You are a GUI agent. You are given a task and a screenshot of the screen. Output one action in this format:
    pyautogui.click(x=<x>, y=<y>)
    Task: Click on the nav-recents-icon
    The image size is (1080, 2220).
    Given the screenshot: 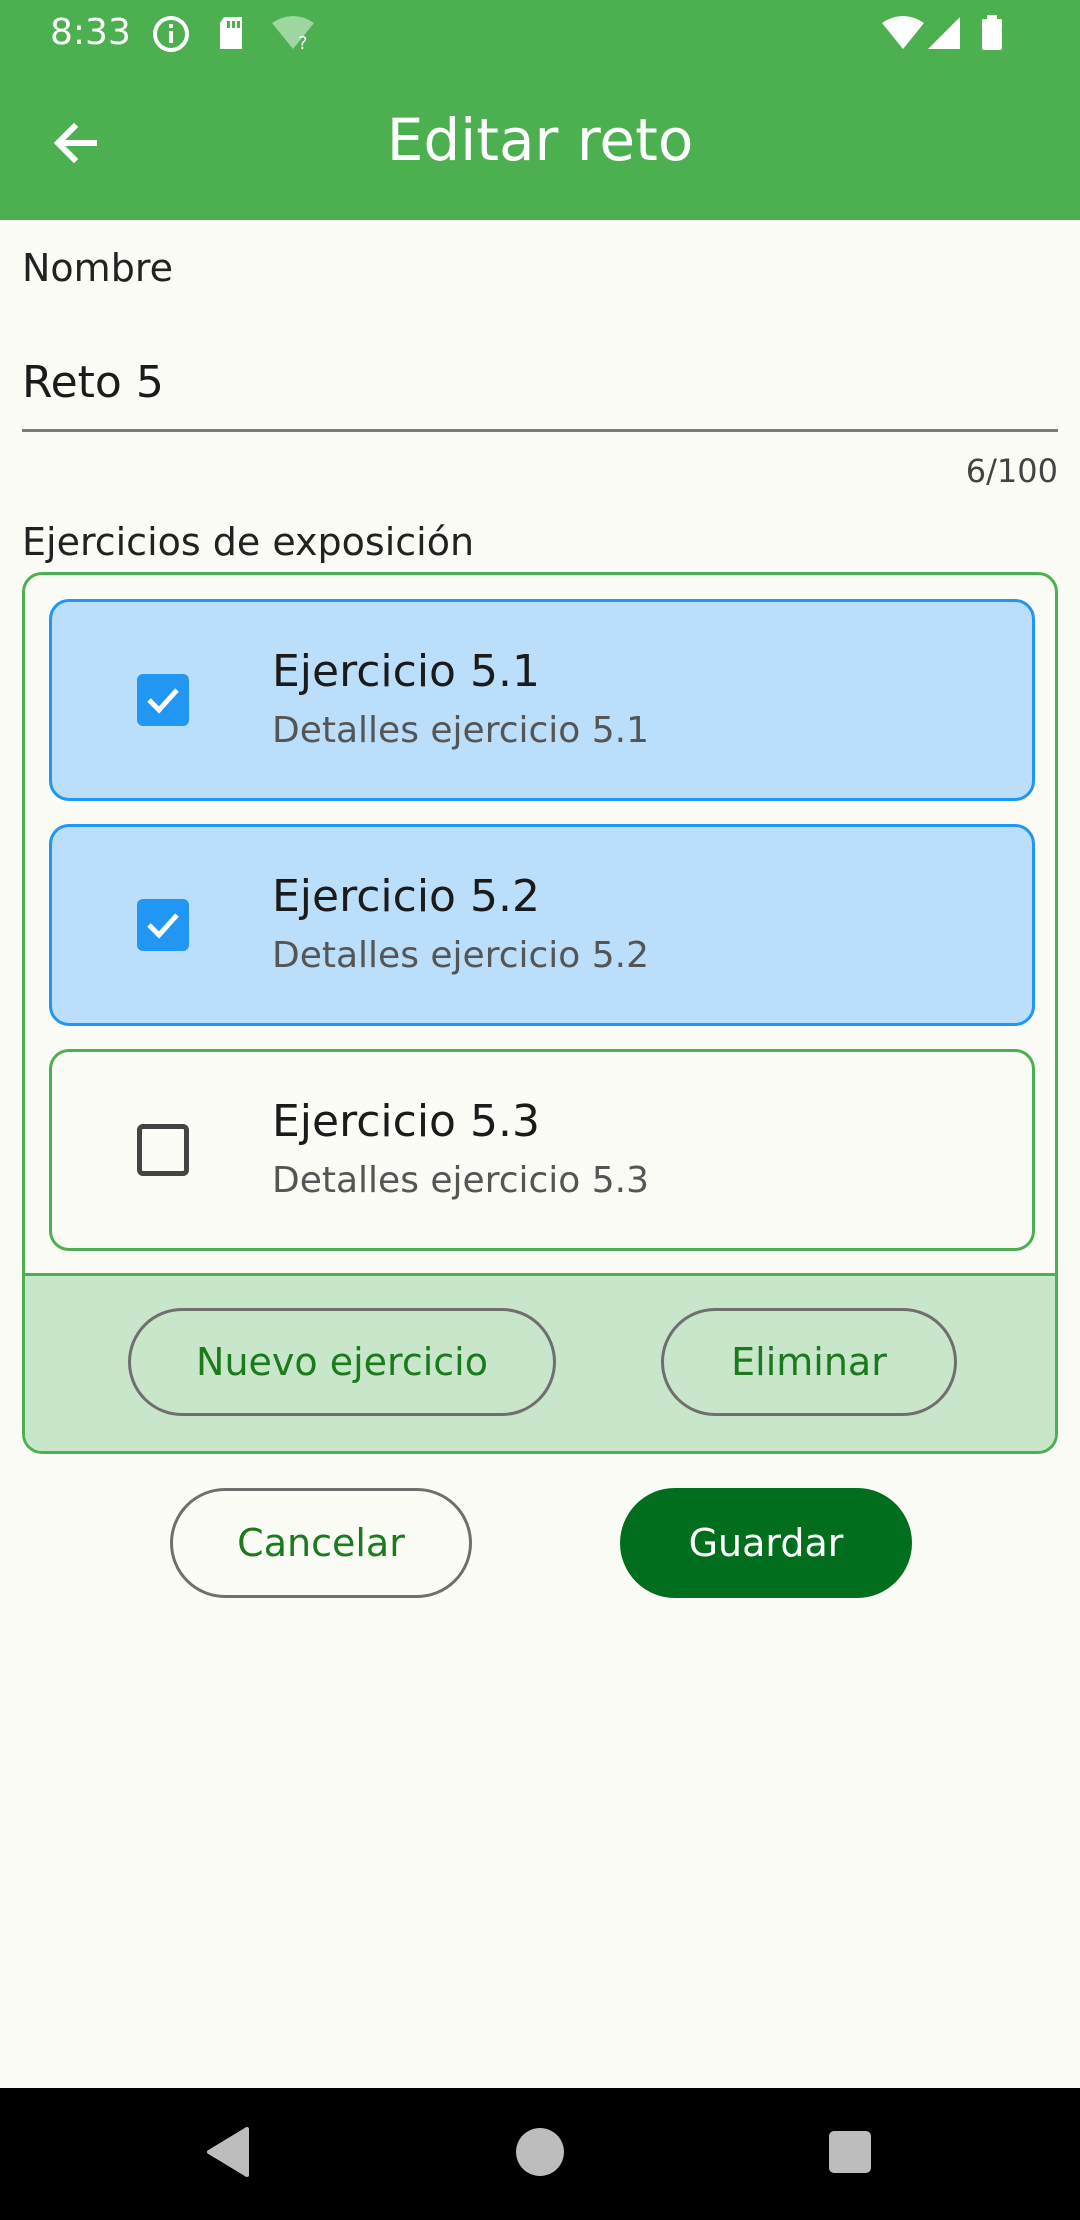 What is the action you would take?
    pyautogui.click(x=850, y=2154)
    